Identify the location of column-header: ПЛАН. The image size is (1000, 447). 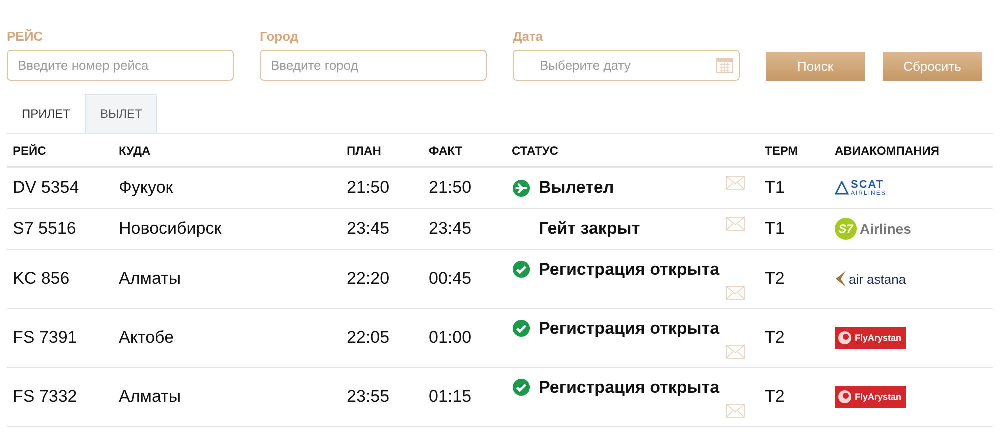
(382, 151).